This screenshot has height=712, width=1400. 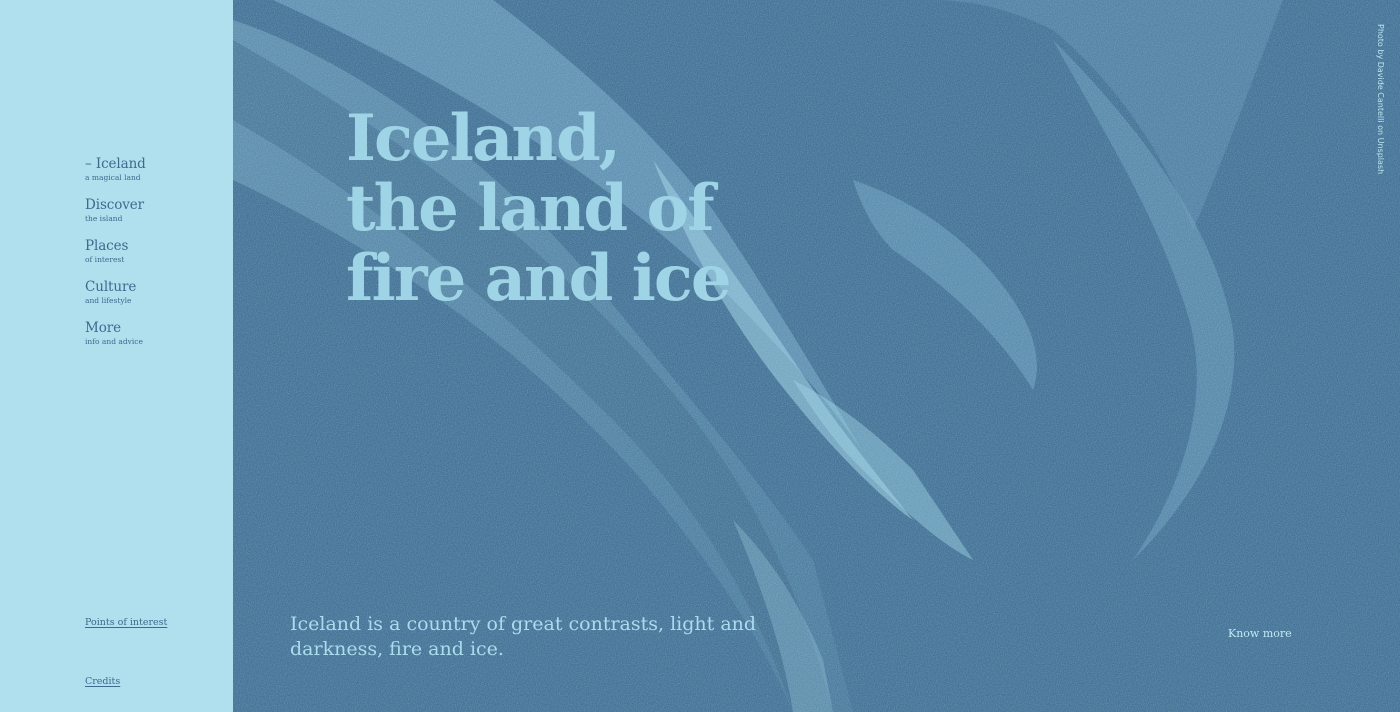 What do you see at coordinates (1260, 633) in the screenshot?
I see `know-more-link: Know more` at bounding box center [1260, 633].